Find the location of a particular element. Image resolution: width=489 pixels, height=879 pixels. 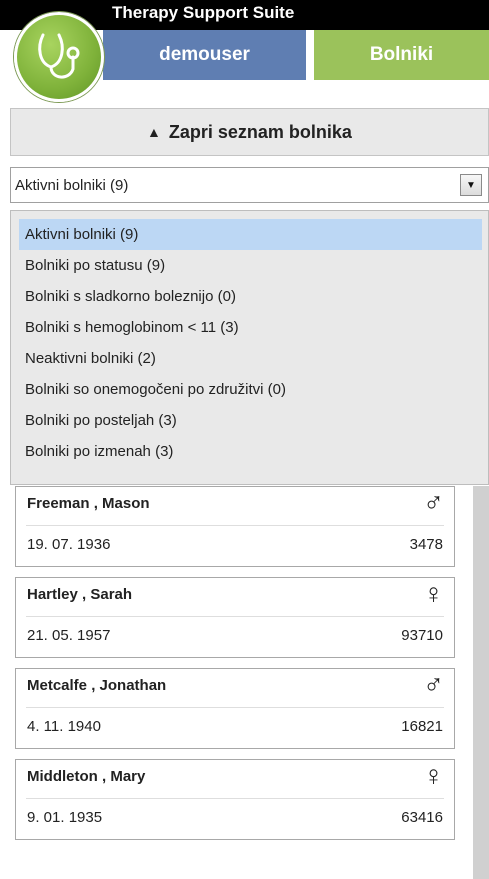

patient-card: Metcalfe , Jonathan ♂ 4. 11. 1940 16821 is located at coordinates (235, 708).